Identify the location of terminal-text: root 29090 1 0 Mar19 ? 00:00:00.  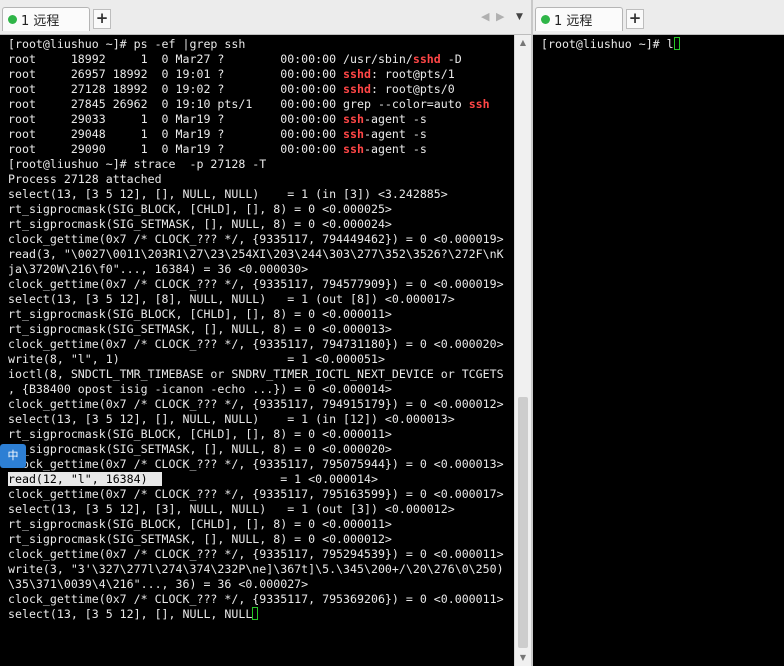
(176, 149).